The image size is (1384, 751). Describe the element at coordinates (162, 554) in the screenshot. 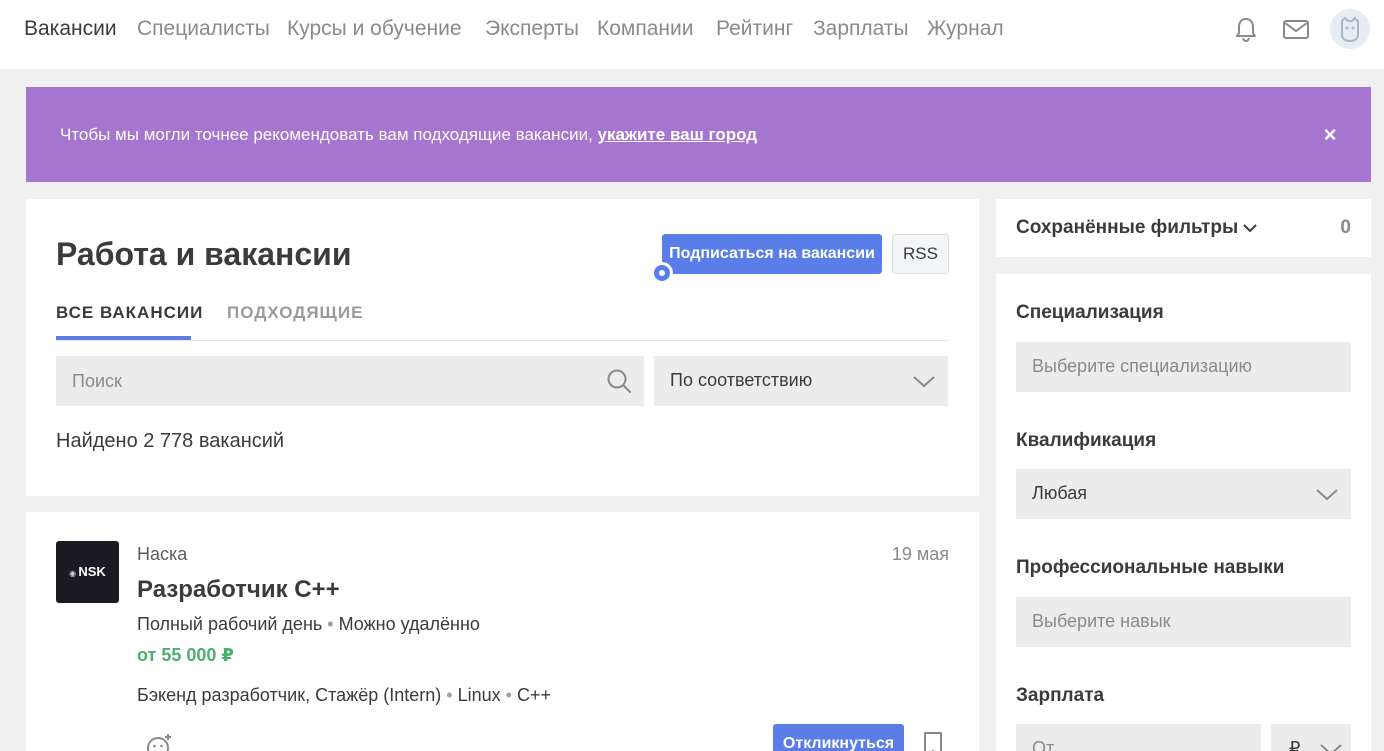

I see `company-name: Наска` at that location.